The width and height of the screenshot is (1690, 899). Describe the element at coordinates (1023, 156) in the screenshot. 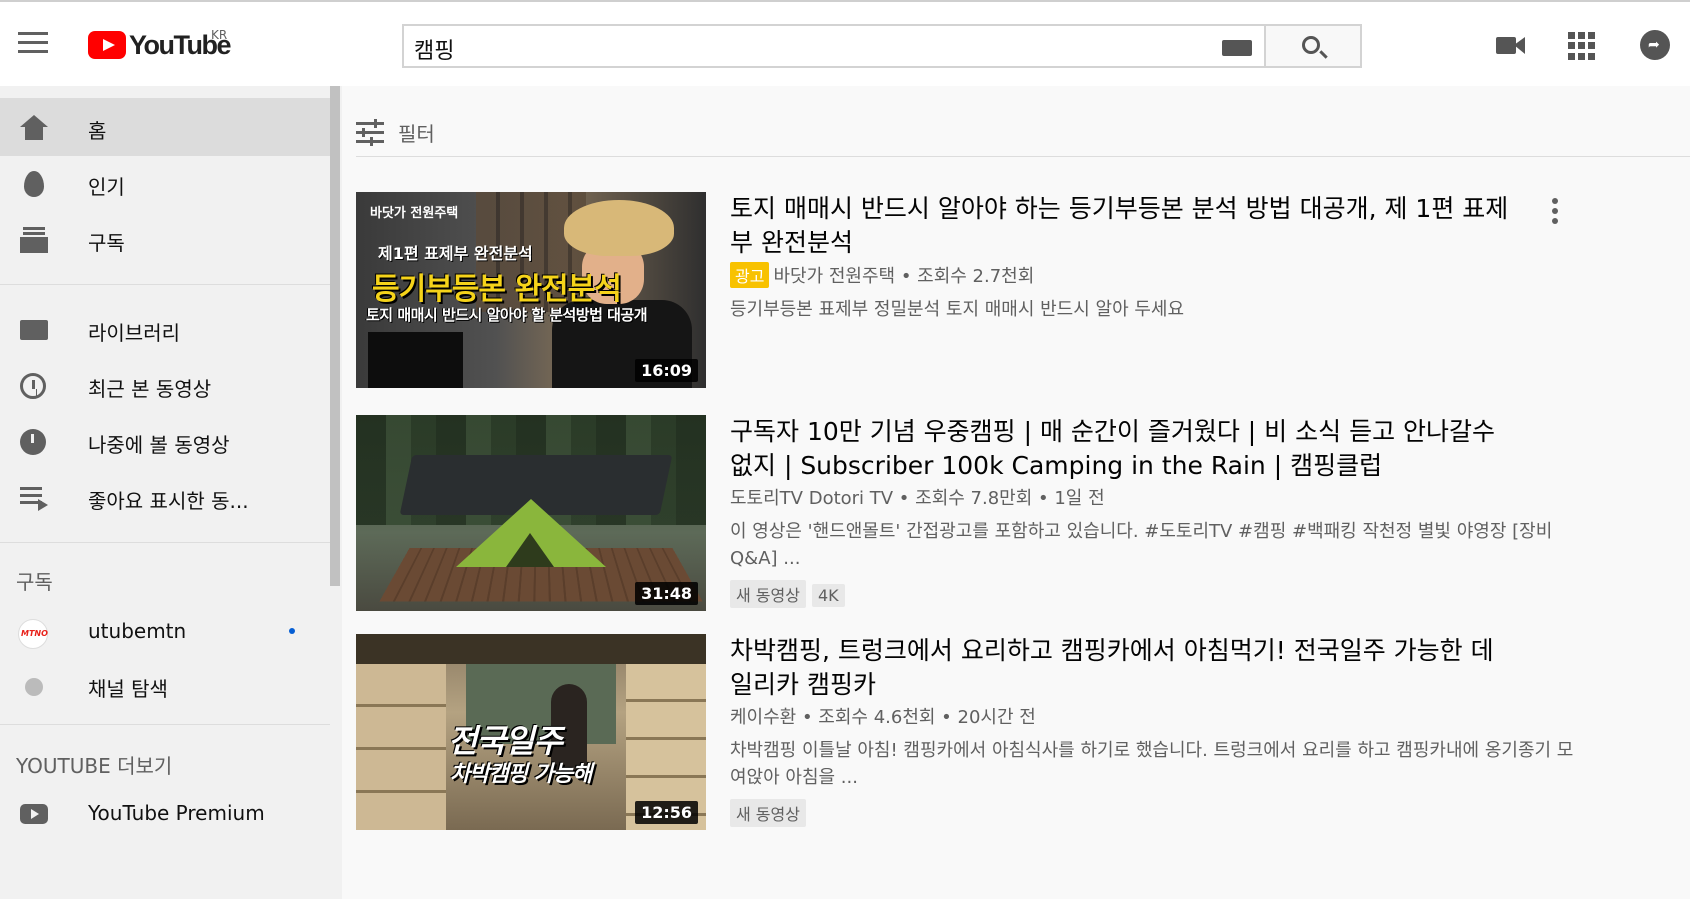

I see `filter-divider` at that location.